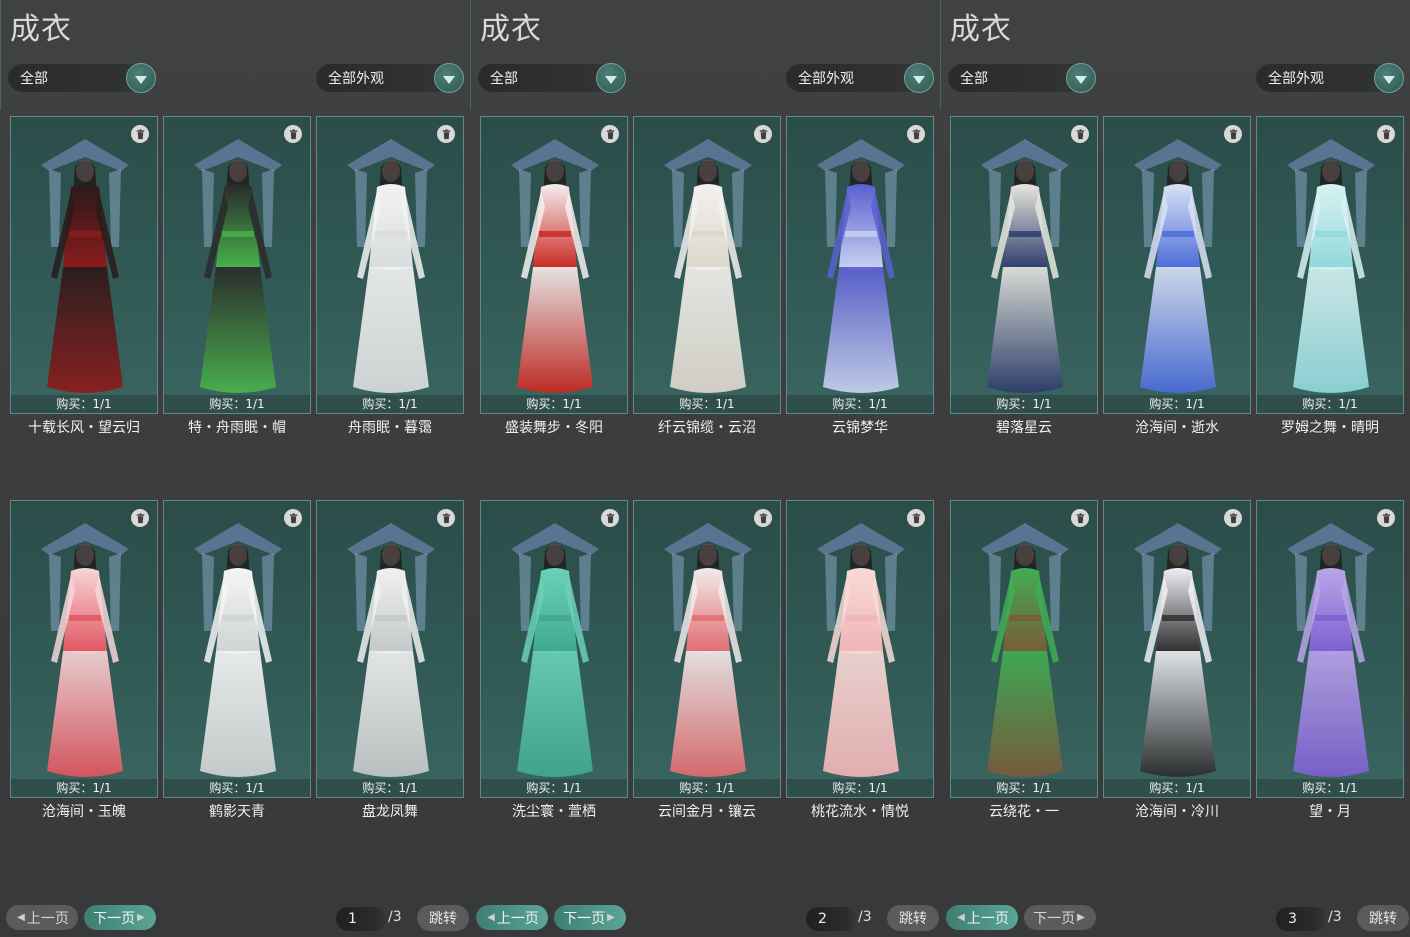  Describe the element at coordinates (1024, 428) in the screenshot. I see `outfit-name: 碧落星云` at that location.